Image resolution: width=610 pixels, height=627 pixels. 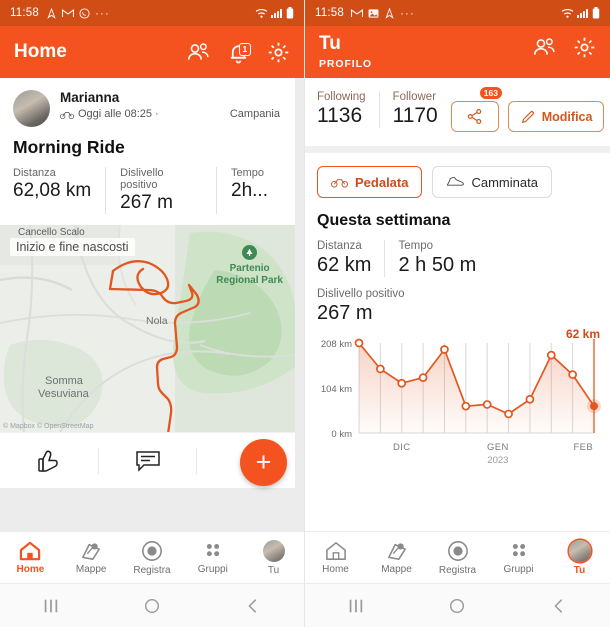 I want to click on activity-region: Campania, so click(x=254, y=114).